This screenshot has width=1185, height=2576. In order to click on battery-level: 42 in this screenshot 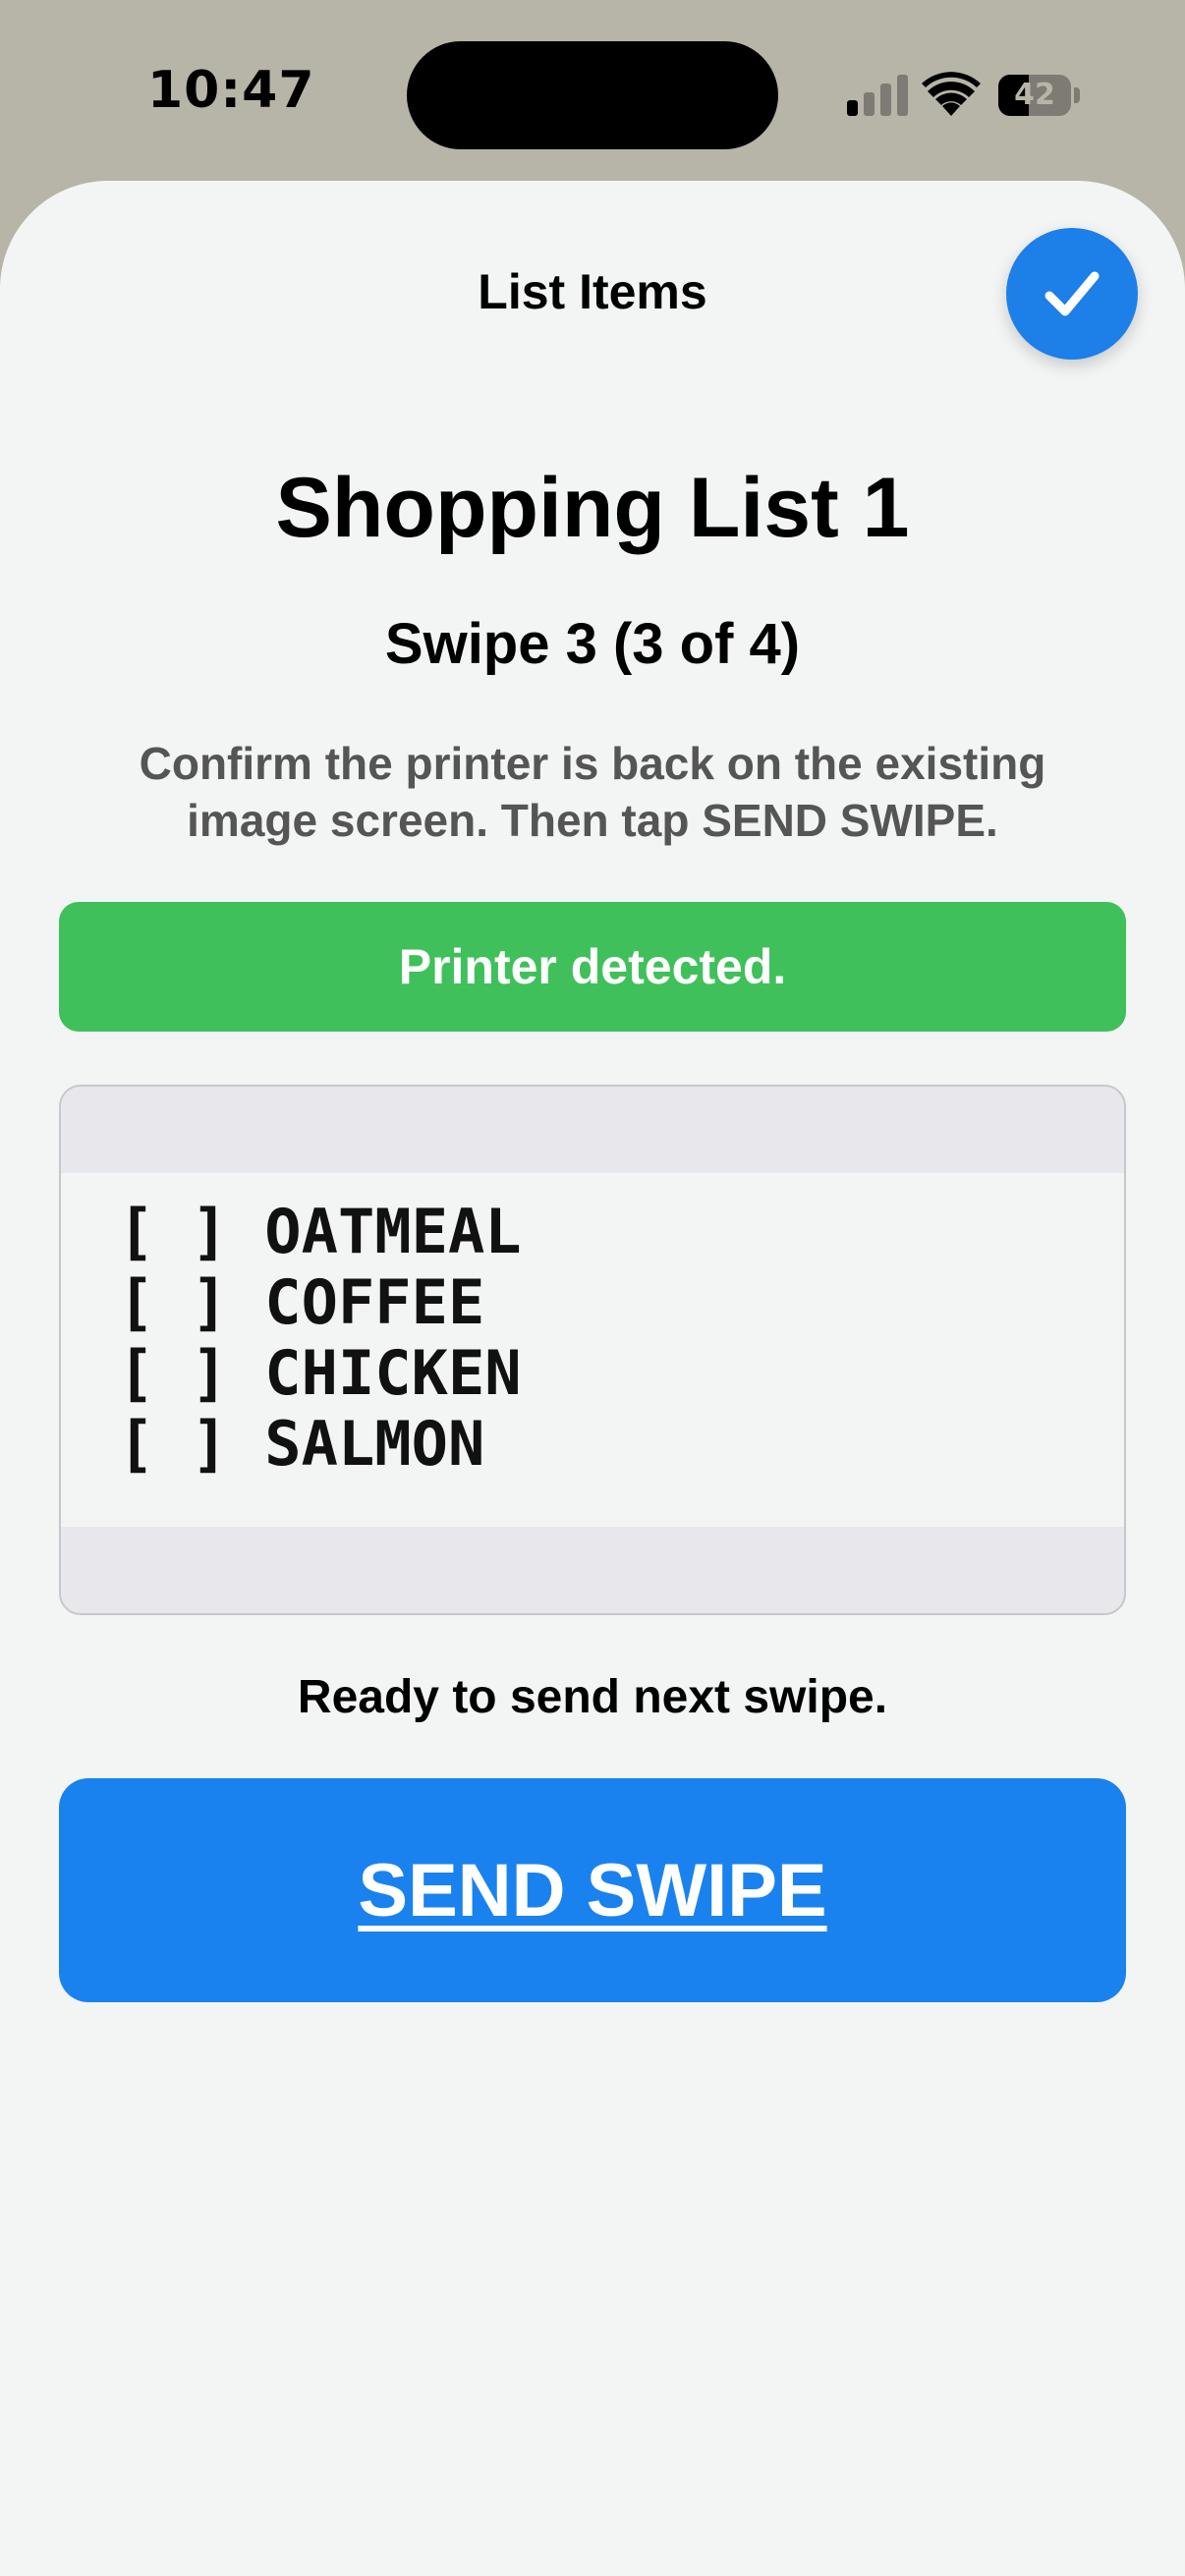, I will do `click(1034, 95)`.